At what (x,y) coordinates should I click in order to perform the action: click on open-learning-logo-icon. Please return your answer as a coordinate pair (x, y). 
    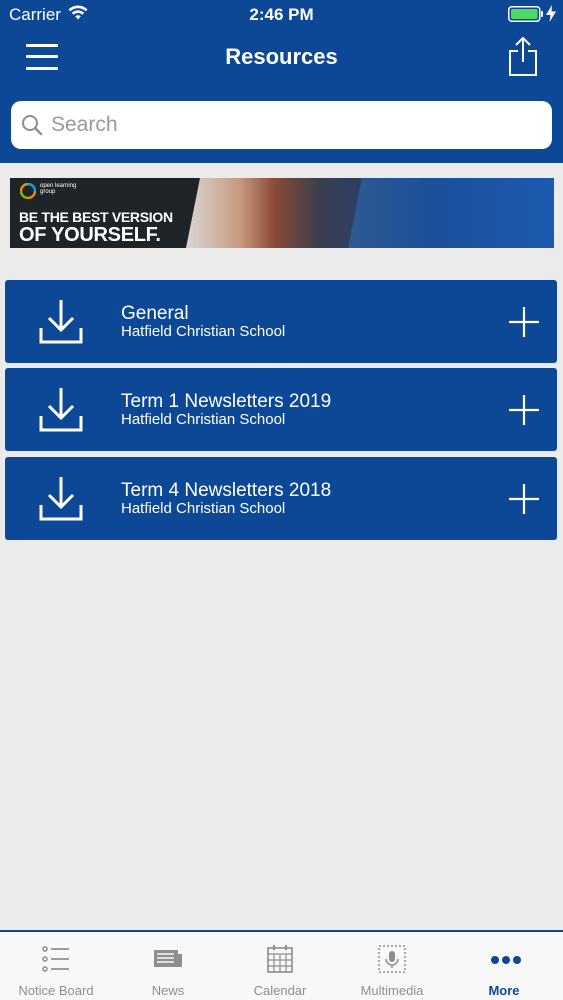
    Looking at the image, I should click on (28, 191).